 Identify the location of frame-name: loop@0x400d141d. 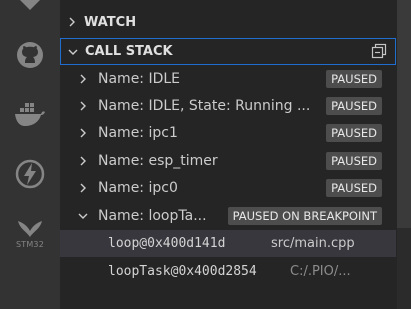
(167, 243).